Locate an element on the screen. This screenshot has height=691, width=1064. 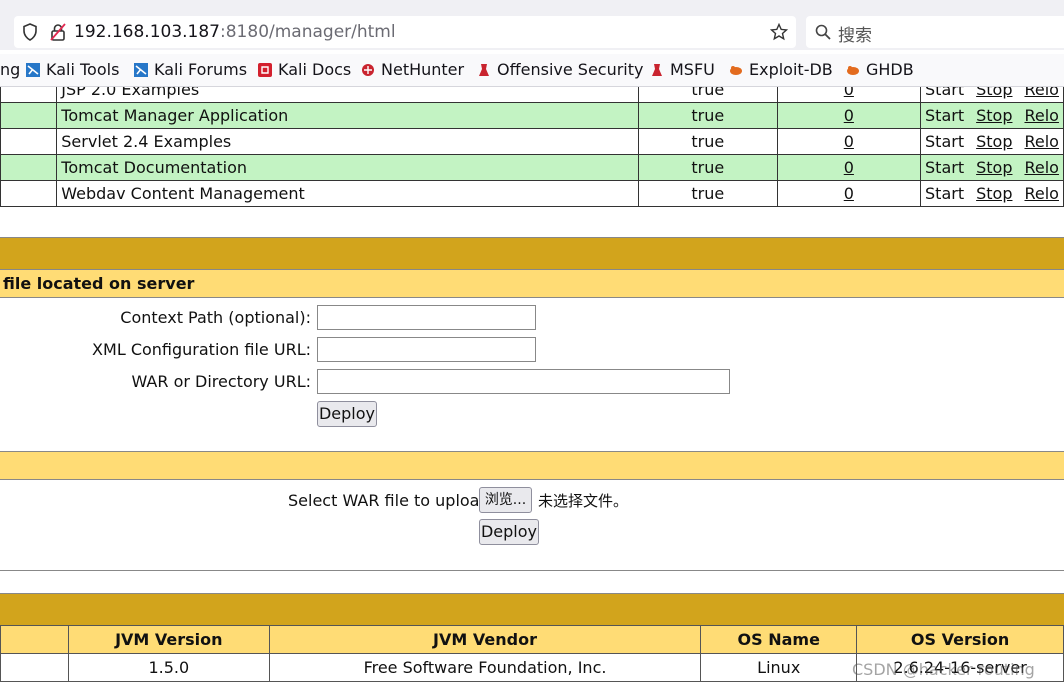
table-header: JVM Version is located at coordinates (168, 639).